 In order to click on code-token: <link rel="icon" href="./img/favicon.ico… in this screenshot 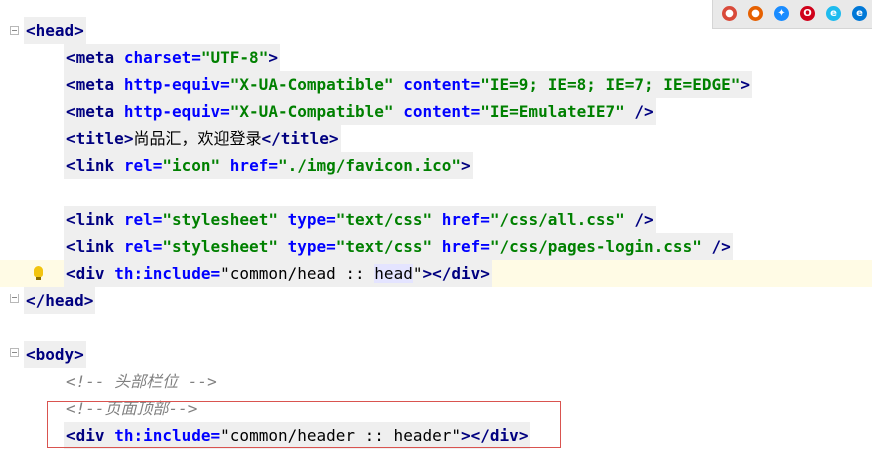, I will do `click(268, 165)`.